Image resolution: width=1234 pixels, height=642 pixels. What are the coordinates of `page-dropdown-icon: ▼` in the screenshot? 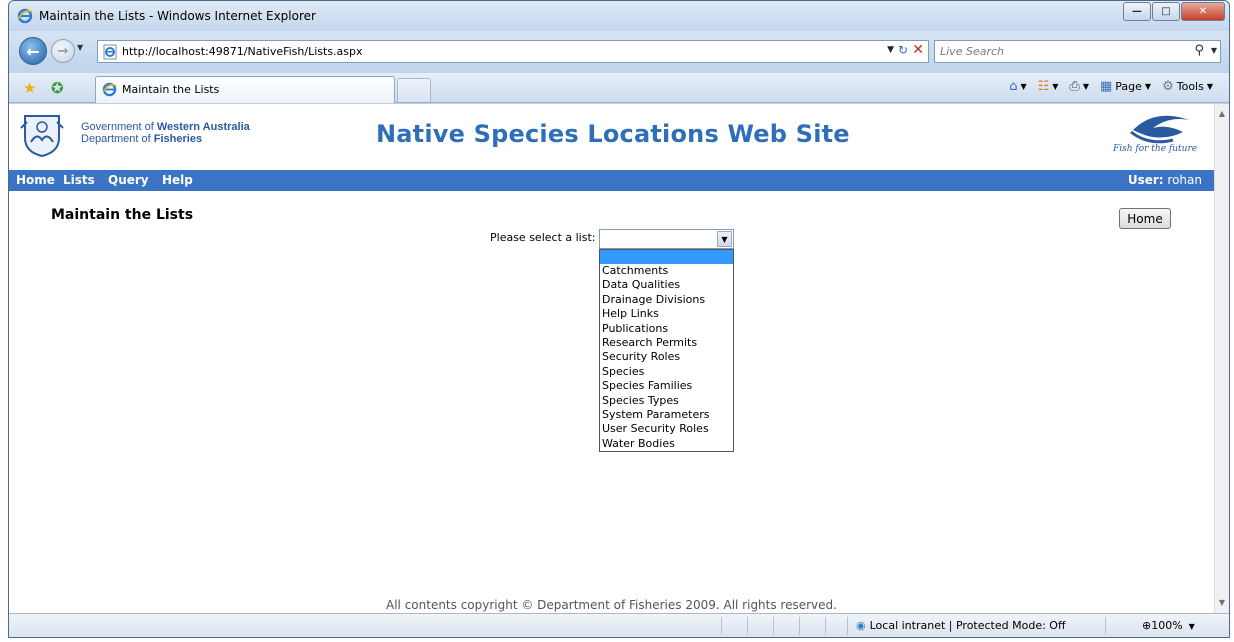 It's located at (1148, 86).